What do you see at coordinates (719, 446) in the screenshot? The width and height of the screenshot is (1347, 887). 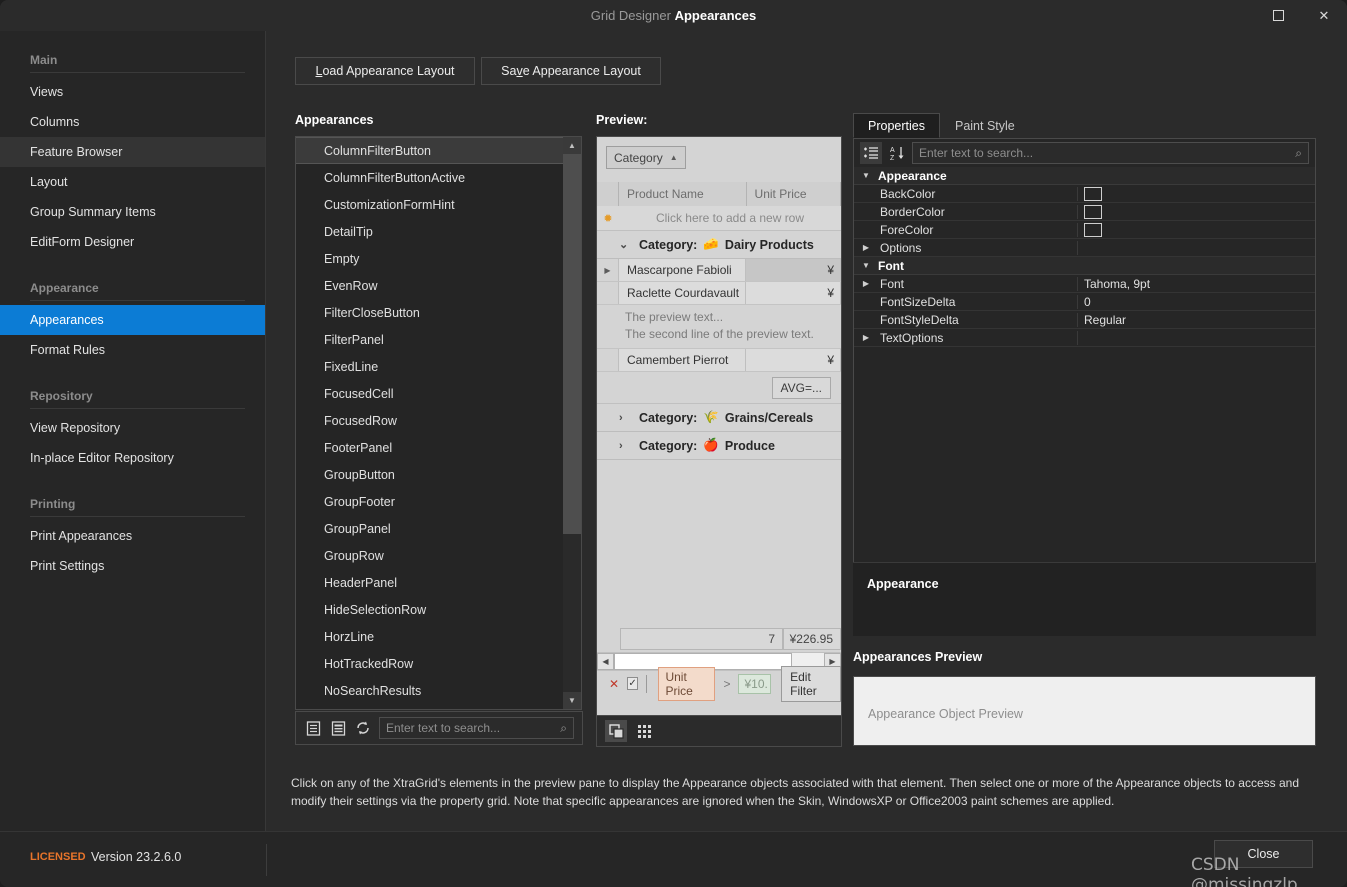 I see `group-row-produce: › Category: 🍎 Produce` at bounding box center [719, 446].